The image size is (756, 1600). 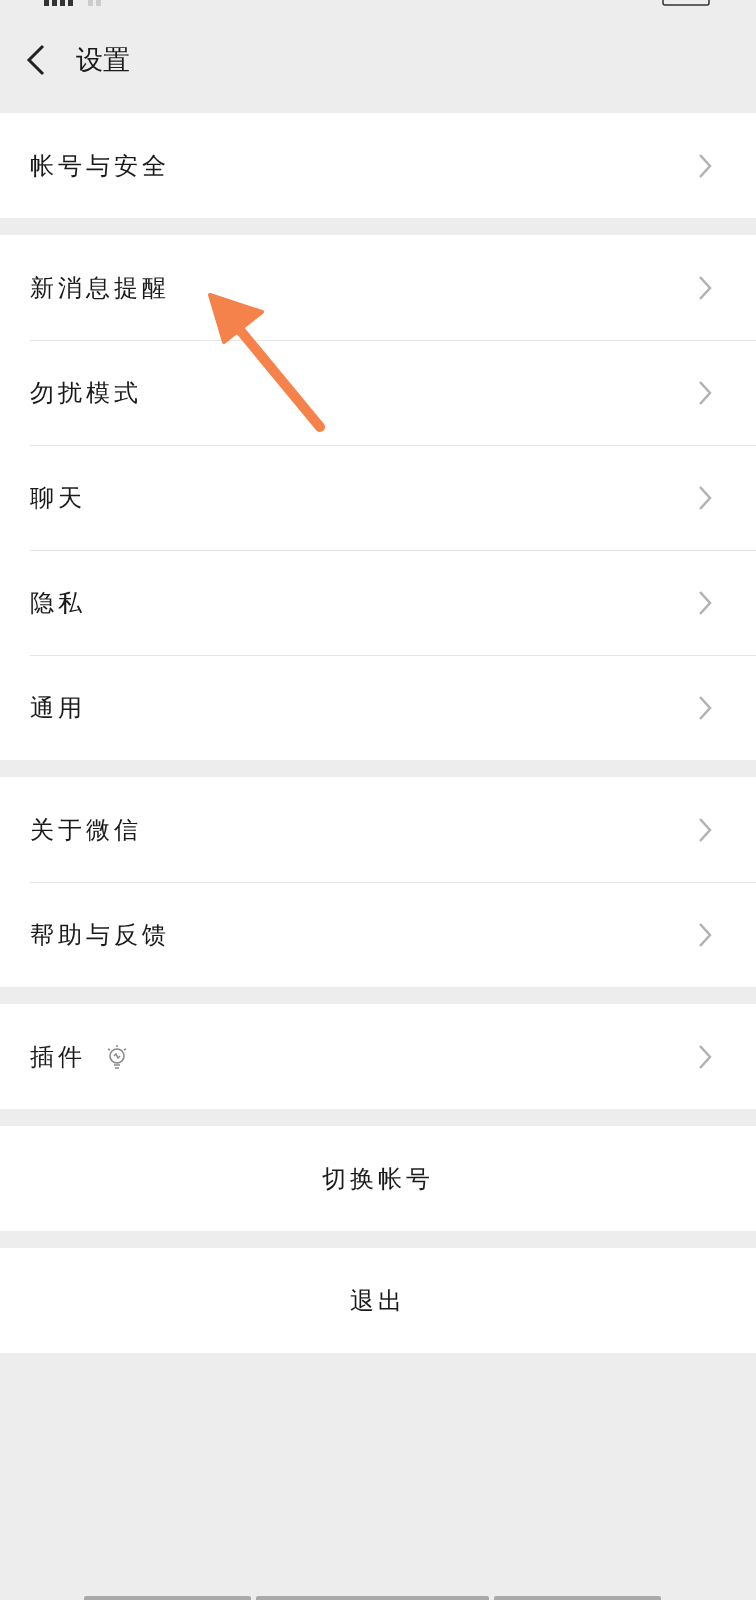 What do you see at coordinates (58, 1057) in the screenshot?
I see `item-label: 插件` at bounding box center [58, 1057].